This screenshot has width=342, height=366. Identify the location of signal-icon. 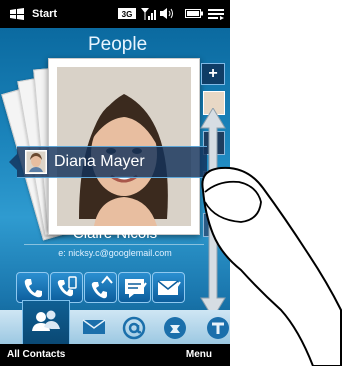
(148, 14).